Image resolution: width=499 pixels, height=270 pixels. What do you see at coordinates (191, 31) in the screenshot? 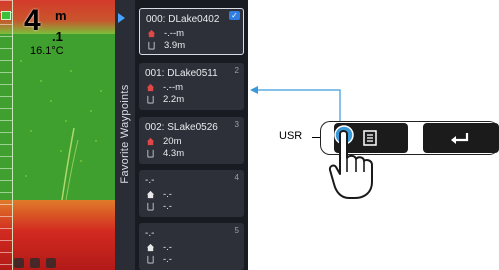
I see `waypoint-item: 000: DLake0402 ✓ -.--m 3.9m` at bounding box center [191, 31].